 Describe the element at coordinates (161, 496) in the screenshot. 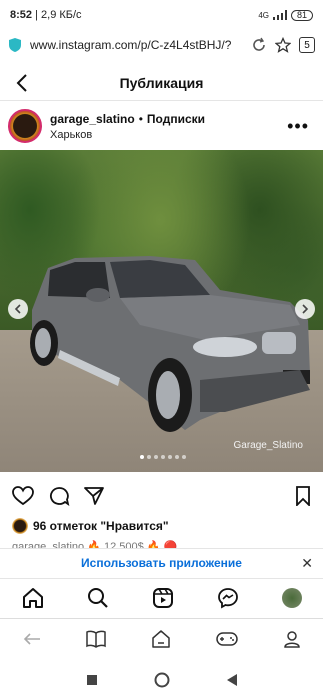

I see `post-actions` at that location.